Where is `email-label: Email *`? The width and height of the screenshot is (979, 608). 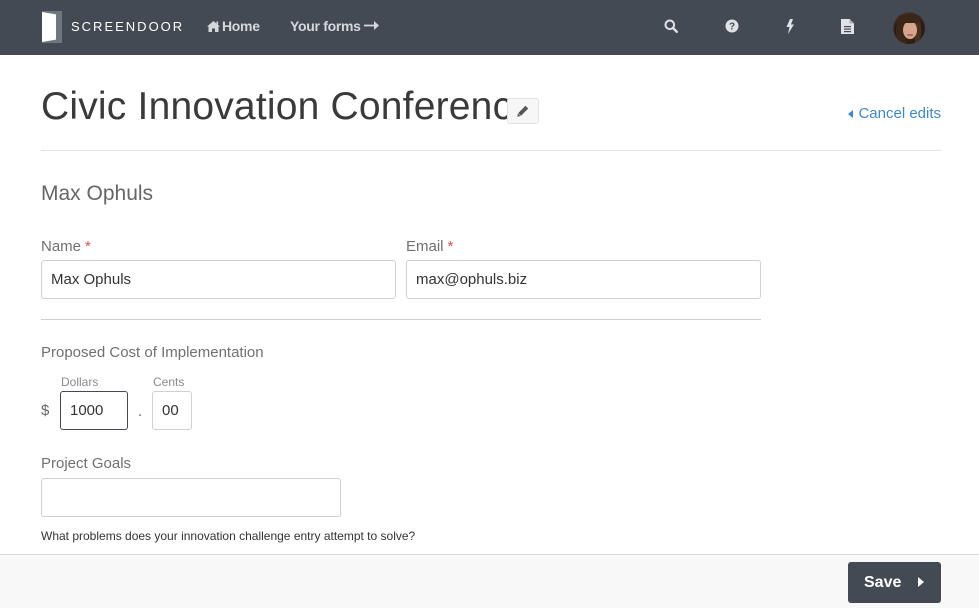 email-label: Email * is located at coordinates (429, 246).